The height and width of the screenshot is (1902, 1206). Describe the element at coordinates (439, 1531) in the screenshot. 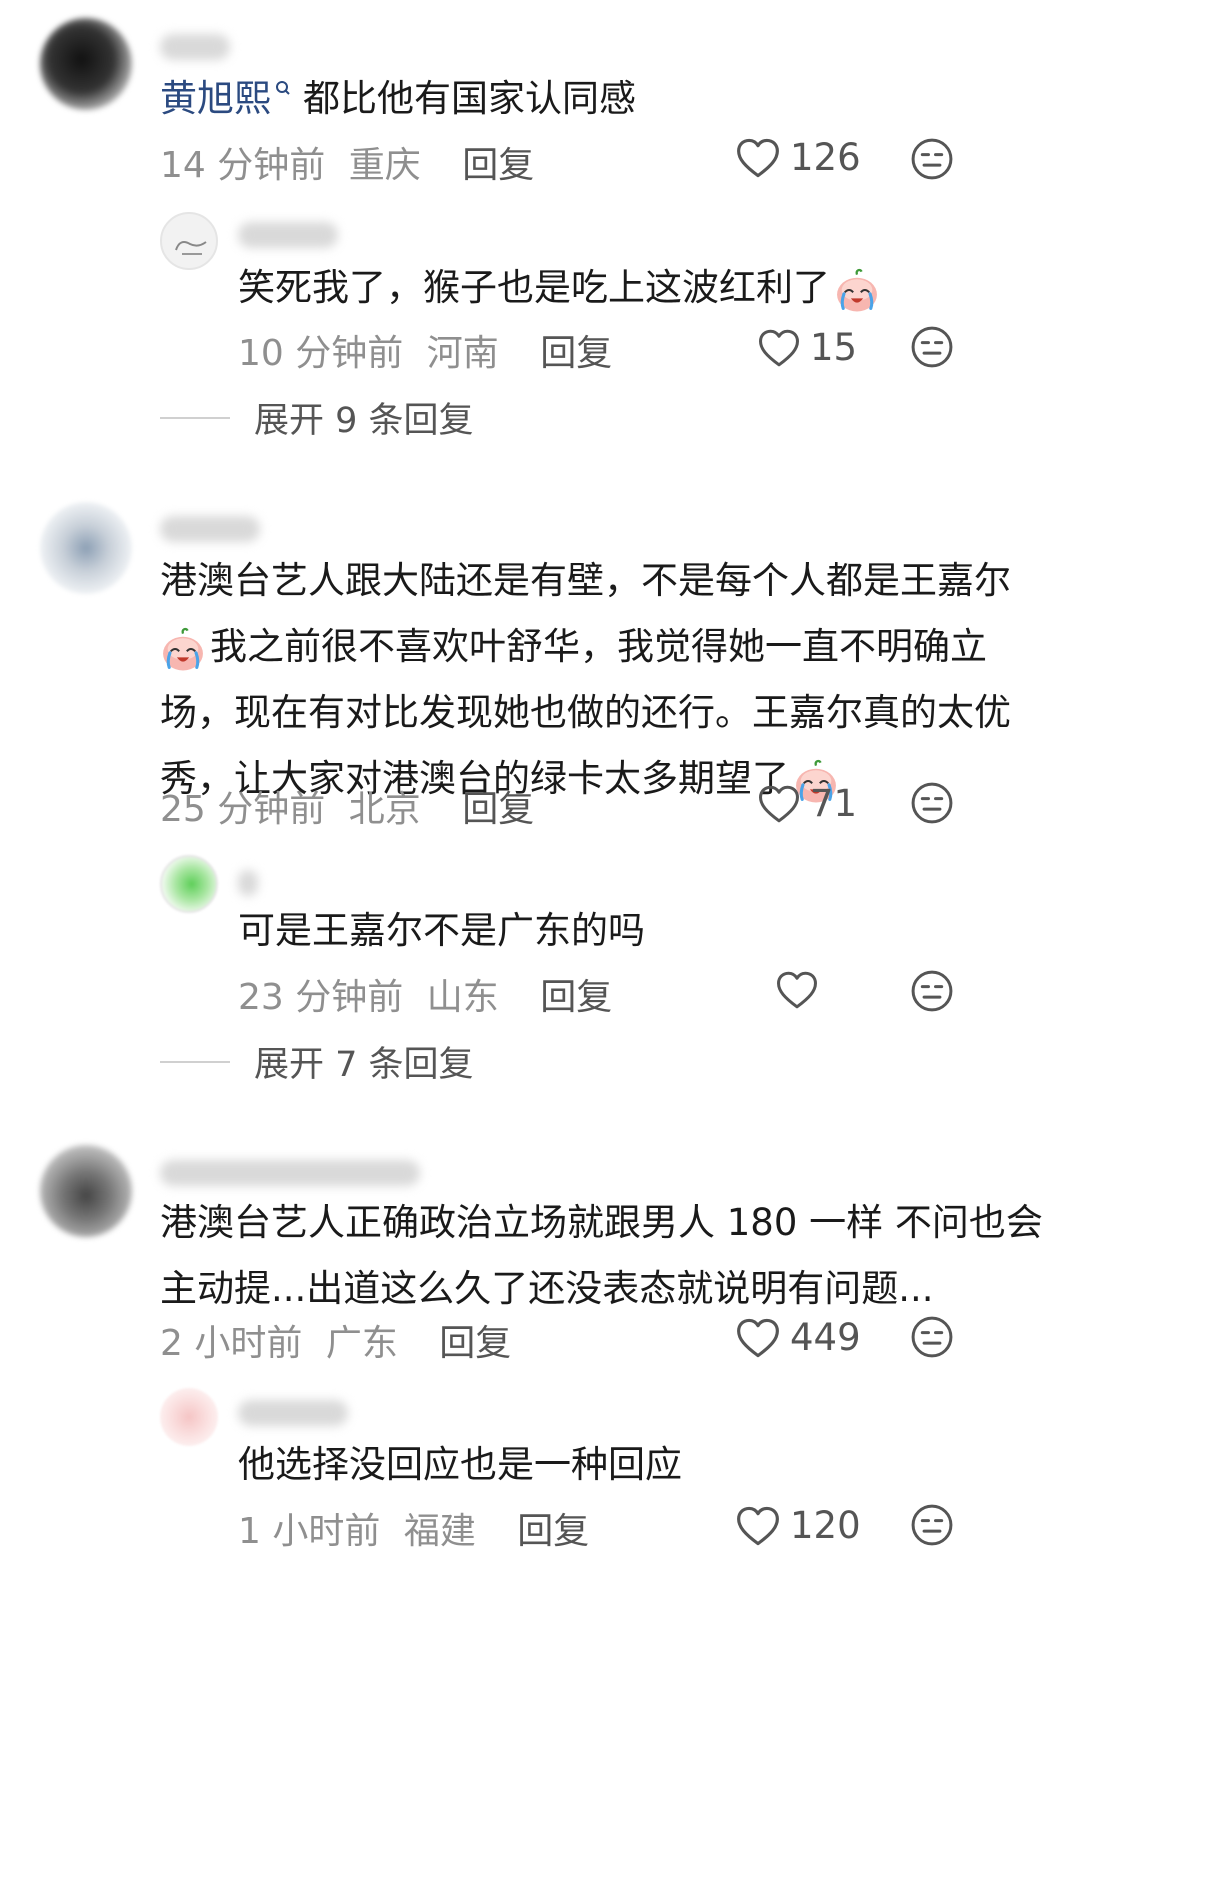

I see `location: 福建` at that location.